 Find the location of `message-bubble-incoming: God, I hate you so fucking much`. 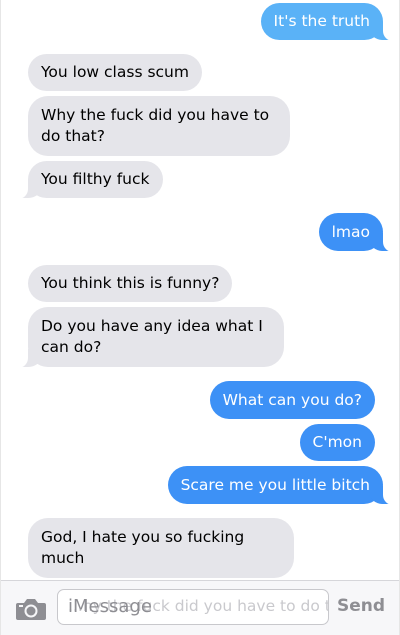

message-bubble-incoming: God, I hate you so fucking much is located at coordinates (161, 548).